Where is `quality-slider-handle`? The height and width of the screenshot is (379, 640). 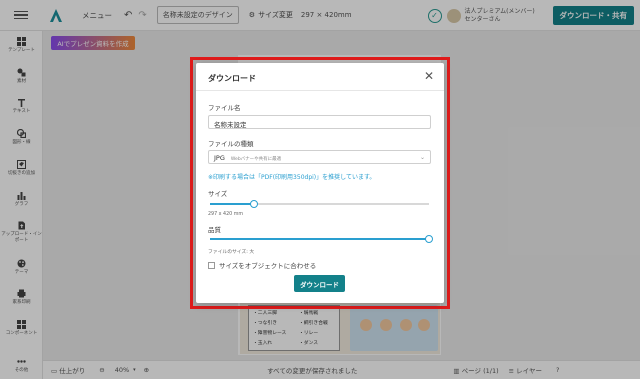 quality-slider-handle is located at coordinates (429, 239).